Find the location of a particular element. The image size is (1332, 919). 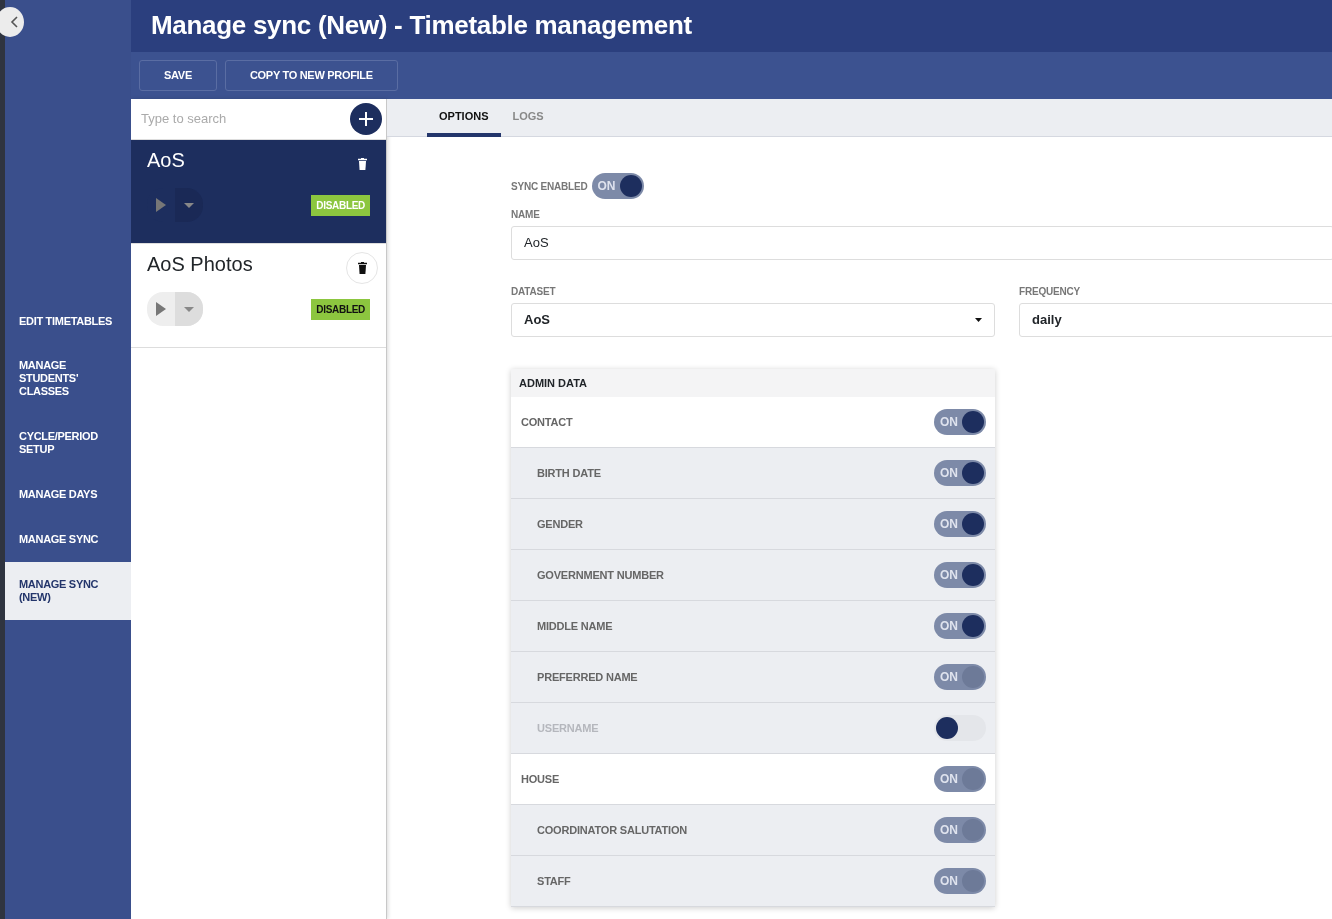

profile-item: AoS DISABLED is located at coordinates (258, 192).